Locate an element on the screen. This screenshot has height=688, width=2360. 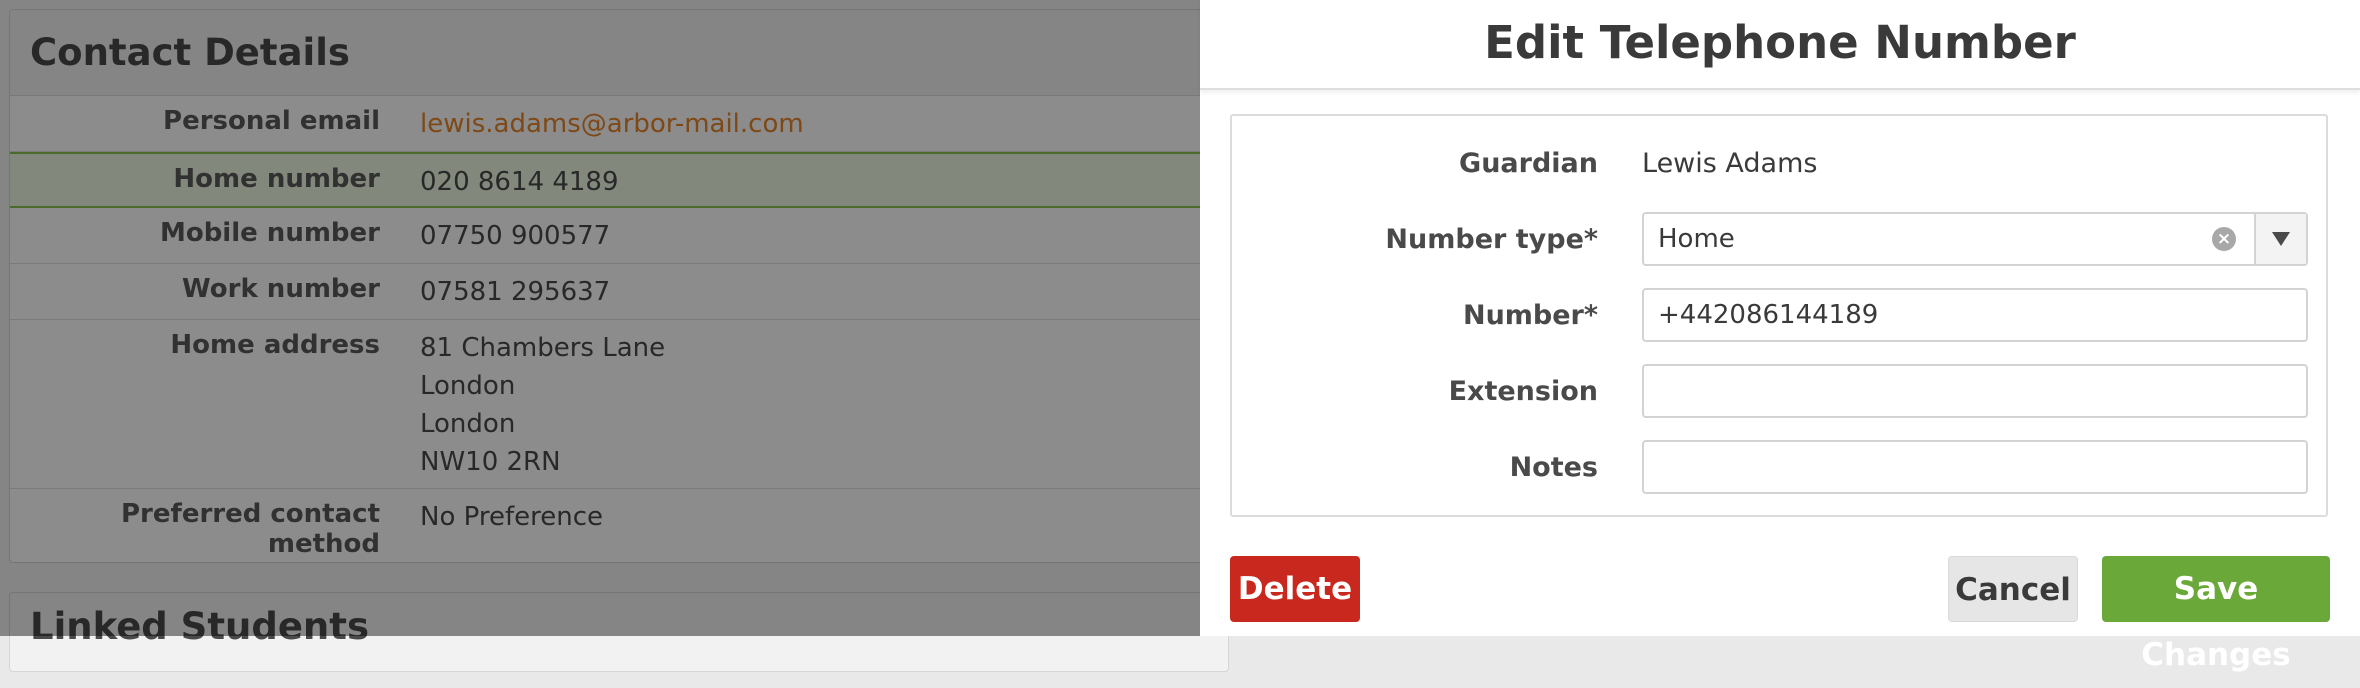
guardian-value: Lewis Adams is located at coordinates (1730, 163).